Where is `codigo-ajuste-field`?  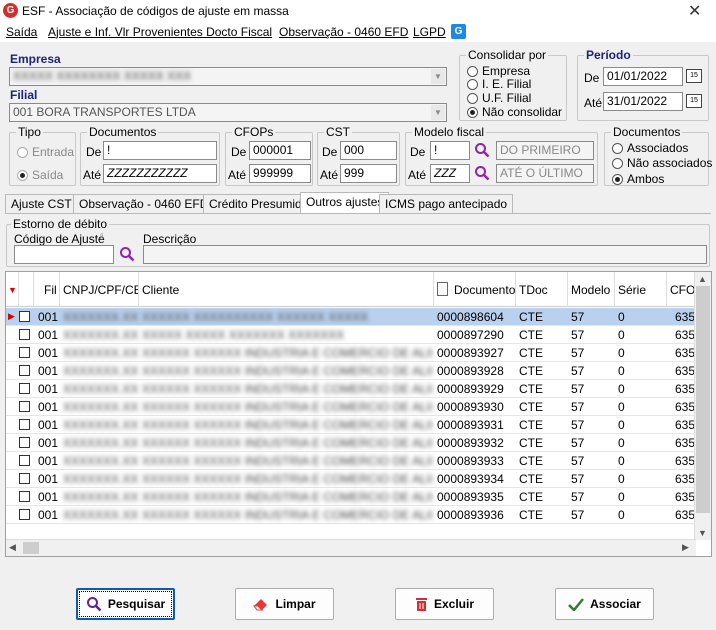
codigo-ajuste-field is located at coordinates (64, 254).